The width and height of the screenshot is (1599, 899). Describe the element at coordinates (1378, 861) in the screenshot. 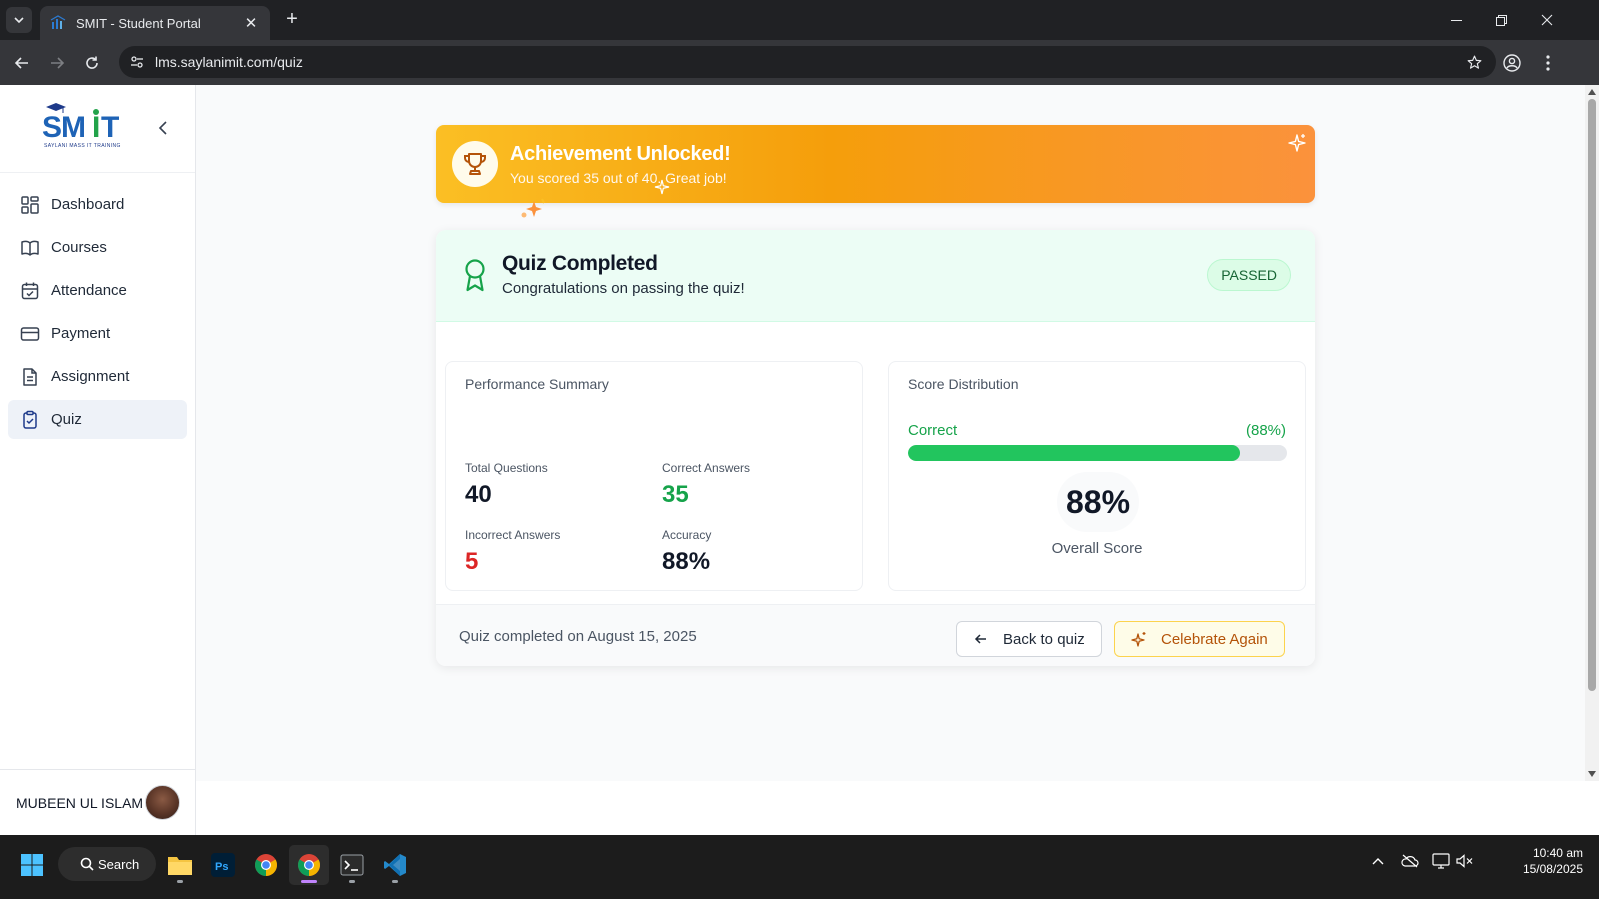

I see `show-hidden-icons-button` at that location.